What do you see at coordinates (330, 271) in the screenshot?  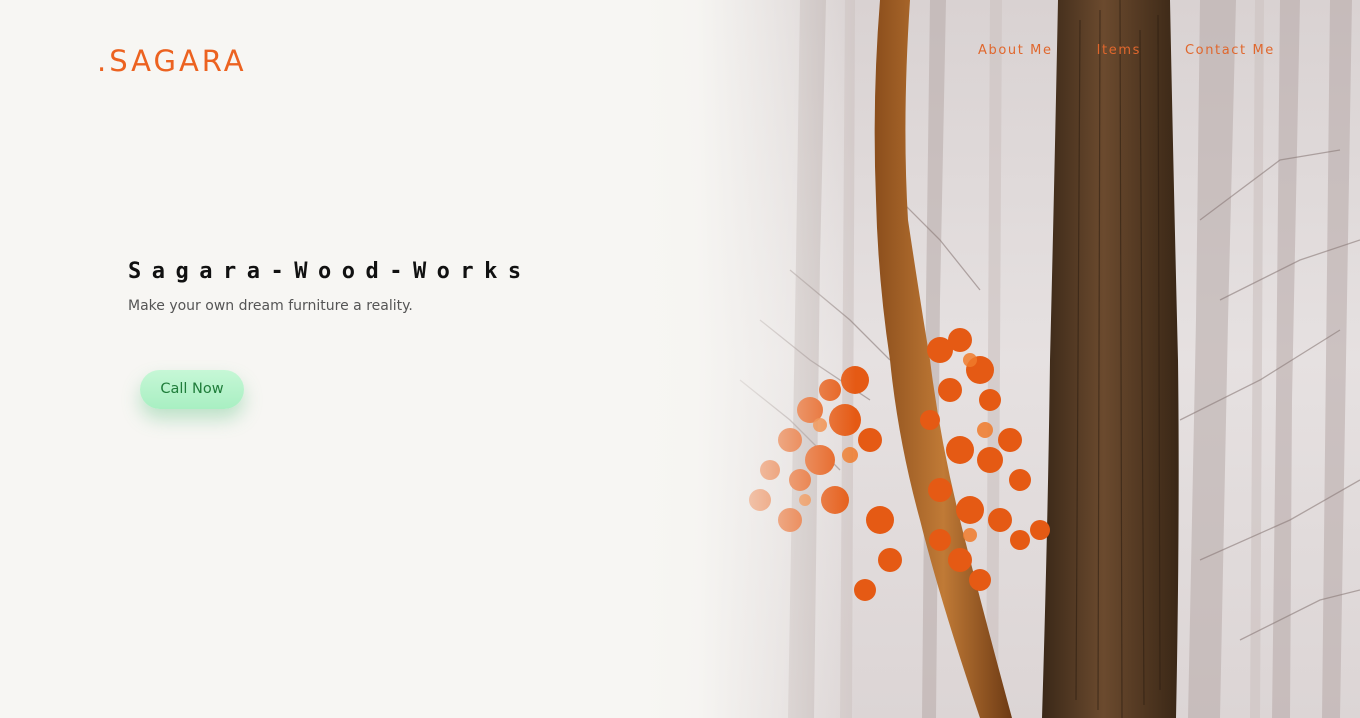 I see `hero-title: Sagara-Wood-Works` at bounding box center [330, 271].